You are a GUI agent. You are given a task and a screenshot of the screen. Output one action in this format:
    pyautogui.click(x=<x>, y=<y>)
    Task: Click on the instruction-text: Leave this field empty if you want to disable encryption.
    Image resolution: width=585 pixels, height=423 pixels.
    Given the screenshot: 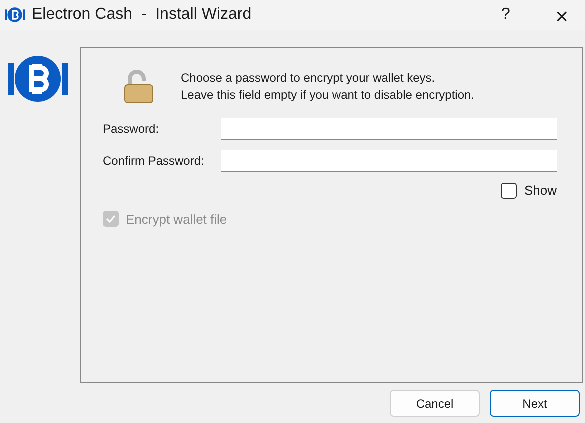 What is the action you would take?
    pyautogui.click(x=327, y=95)
    